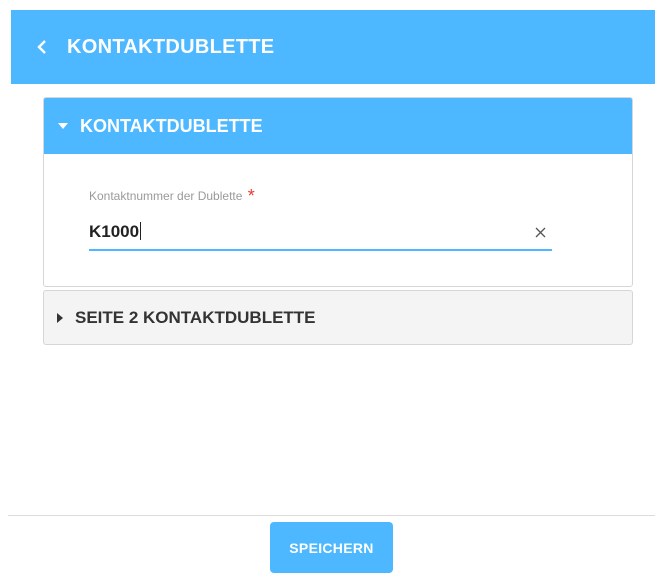 The width and height of the screenshot is (655, 573). What do you see at coordinates (60, 317) in the screenshot?
I see `caret-right-icon` at bounding box center [60, 317].